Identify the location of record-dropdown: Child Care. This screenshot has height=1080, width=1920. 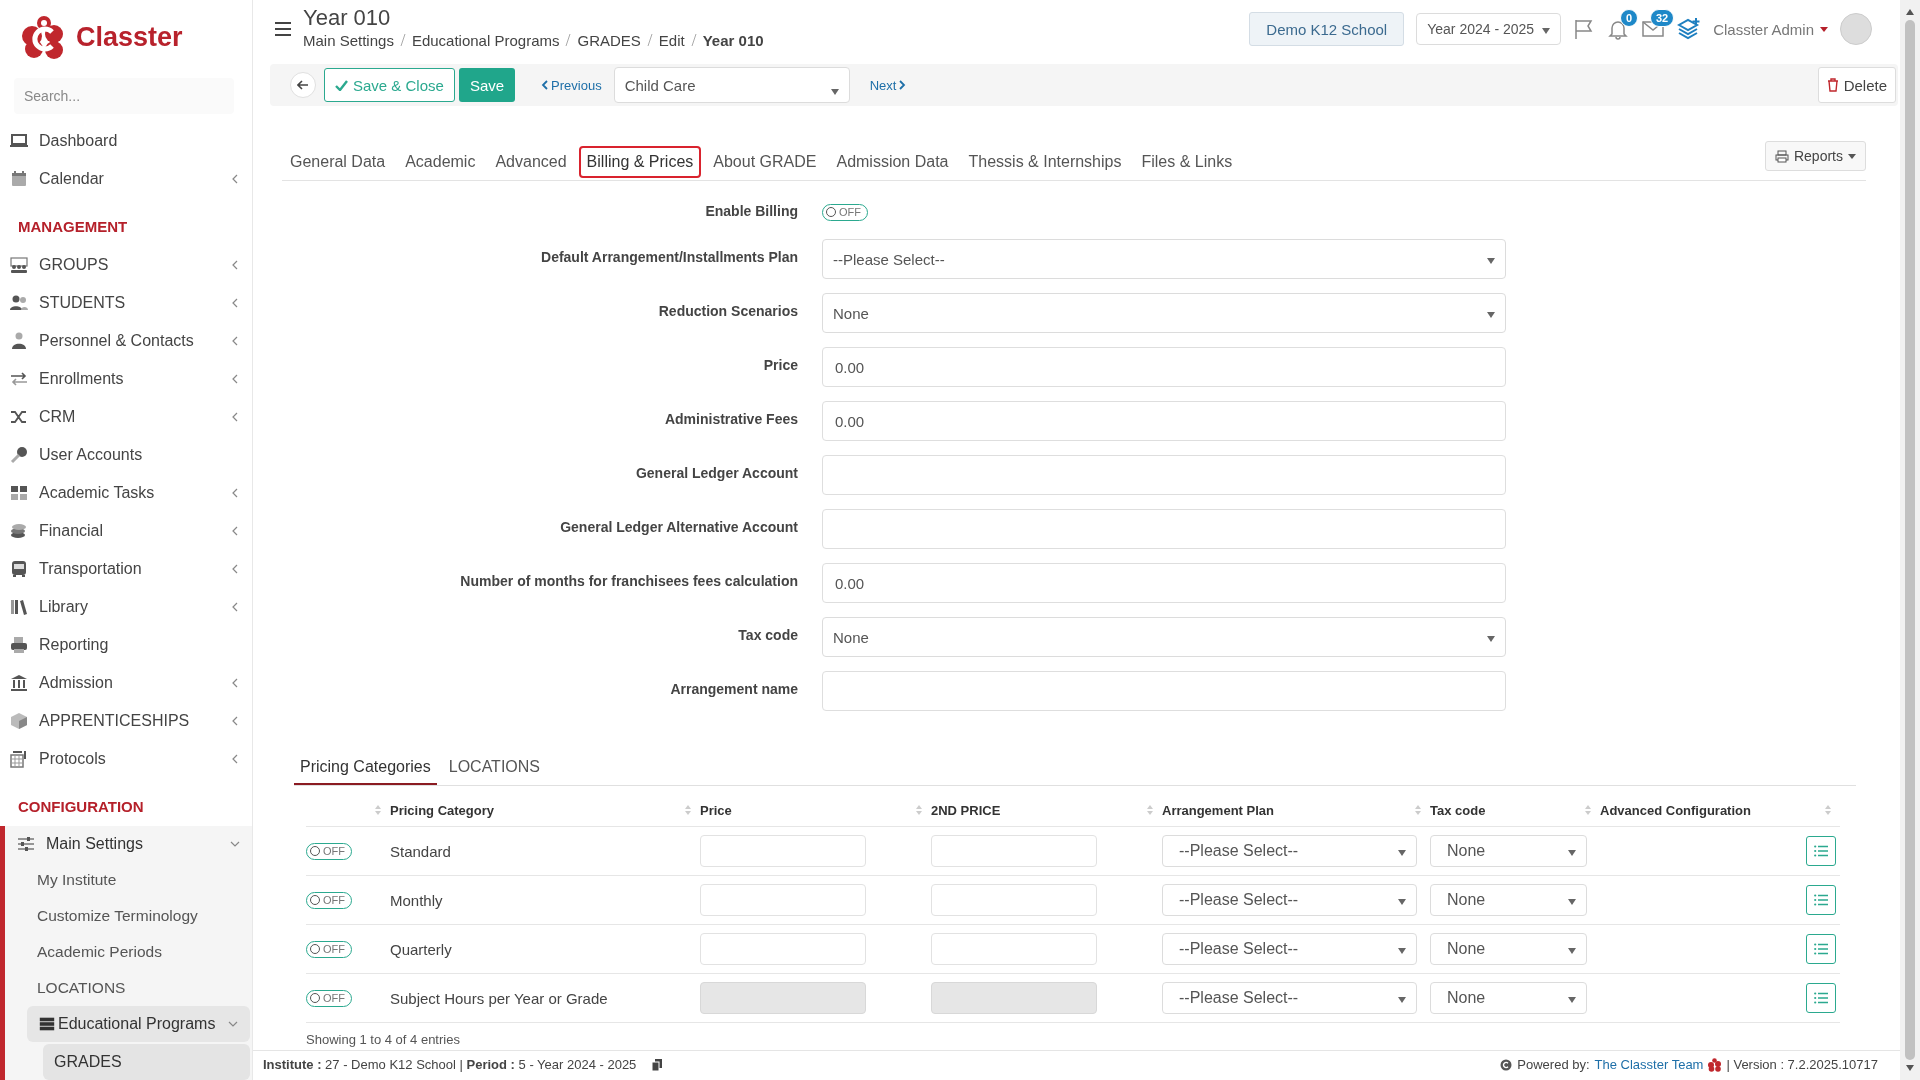
(731, 85).